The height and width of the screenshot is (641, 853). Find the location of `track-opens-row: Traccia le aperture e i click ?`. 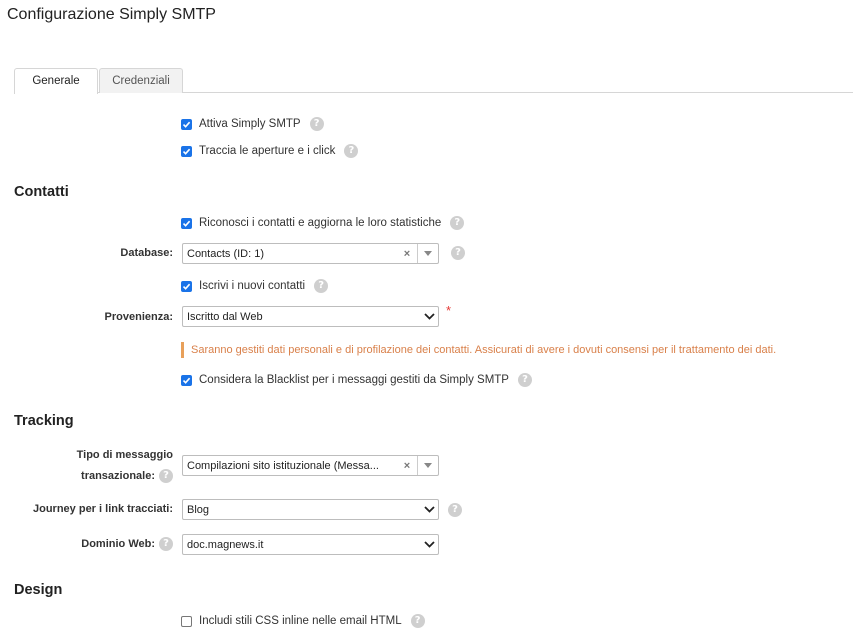

track-opens-row: Traccia le aperture e i click ? is located at coordinates (270, 151).